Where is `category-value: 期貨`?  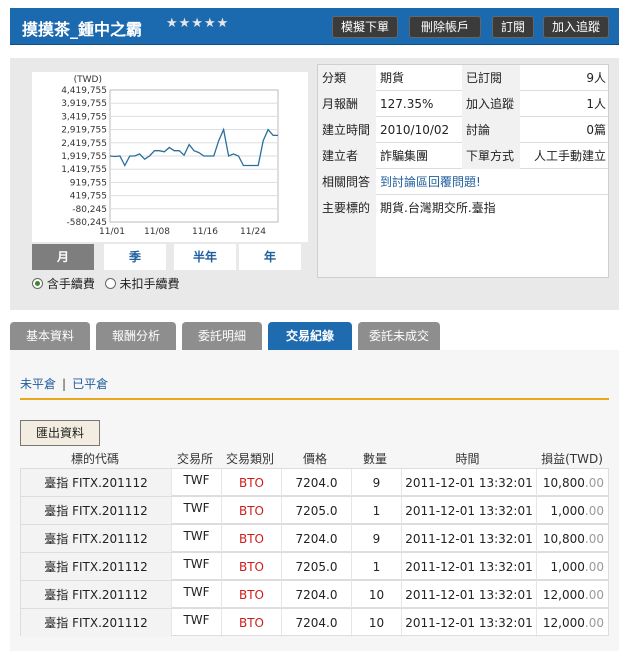
category-value: 期貨 is located at coordinates (392, 78).